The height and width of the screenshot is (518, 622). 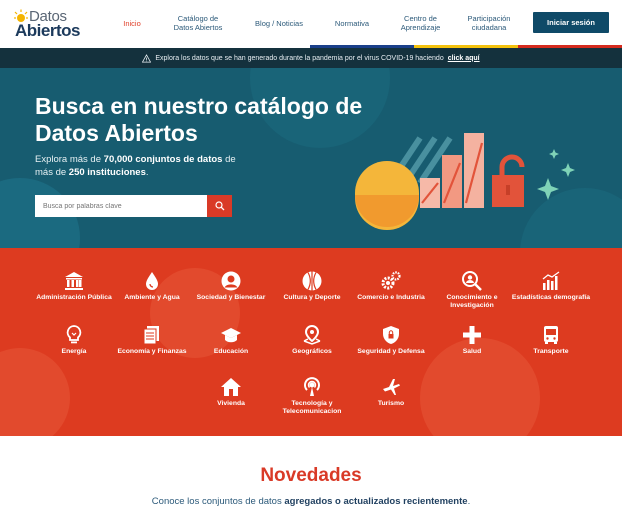 I want to click on search-bar, so click(x=133, y=206).